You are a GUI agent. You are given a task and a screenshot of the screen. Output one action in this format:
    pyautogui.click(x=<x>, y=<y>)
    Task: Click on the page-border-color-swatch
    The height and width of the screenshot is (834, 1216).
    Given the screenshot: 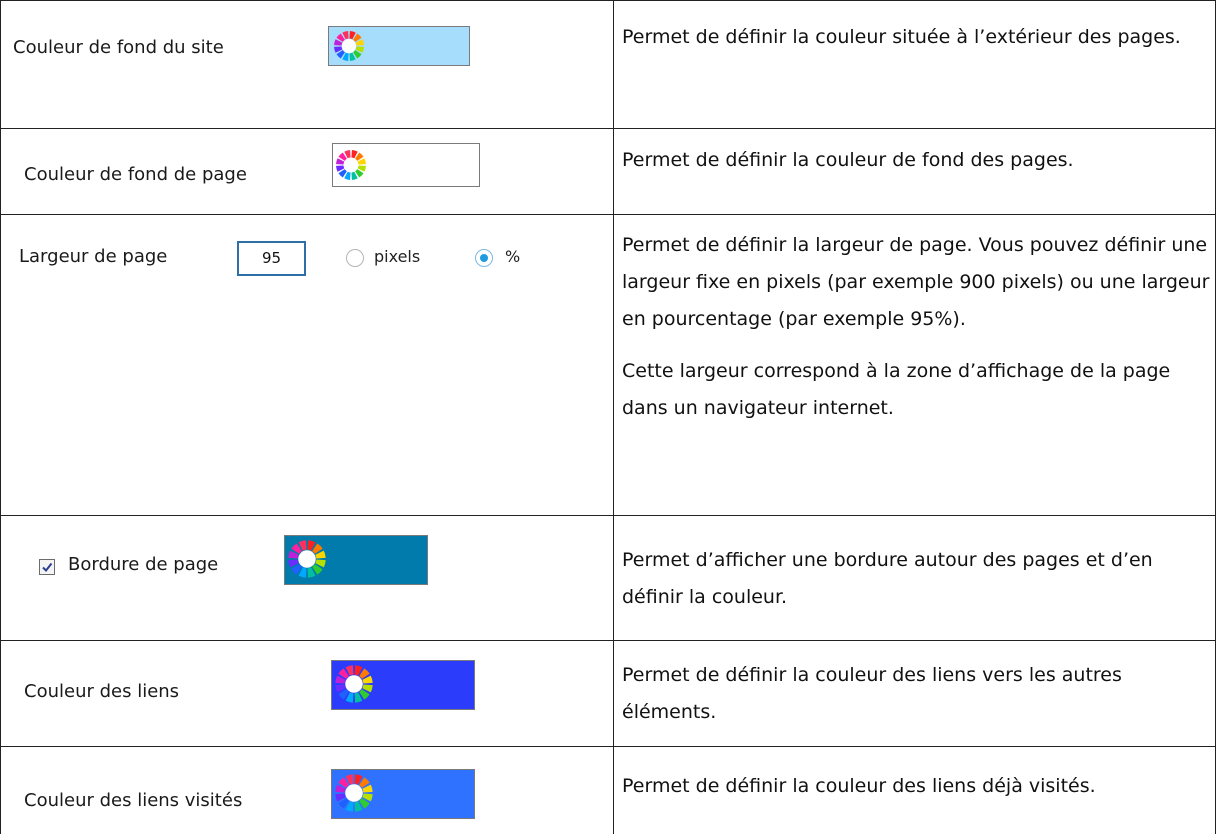 What is the action you would take?
    pyautogui.click(x=356, y=560)
    